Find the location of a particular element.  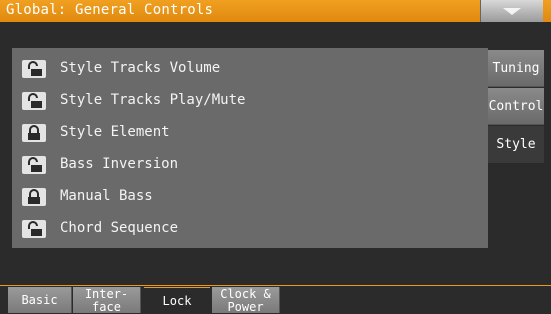

bottom-tab-basic: Basic is located at coordinates (40, 300).